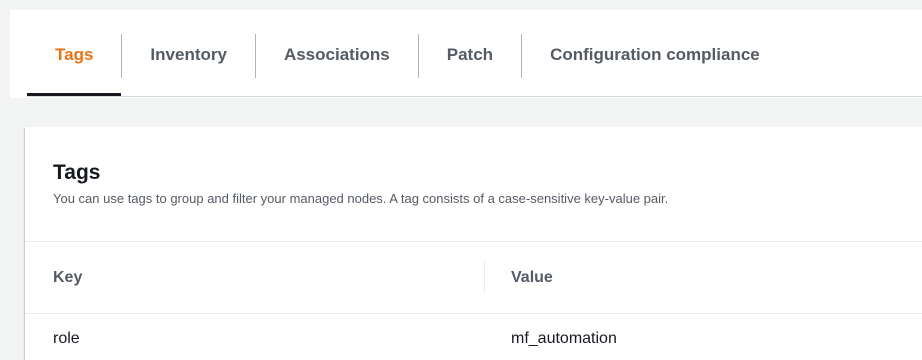  I want to click on panel-title: Tags, so click(77, 172).